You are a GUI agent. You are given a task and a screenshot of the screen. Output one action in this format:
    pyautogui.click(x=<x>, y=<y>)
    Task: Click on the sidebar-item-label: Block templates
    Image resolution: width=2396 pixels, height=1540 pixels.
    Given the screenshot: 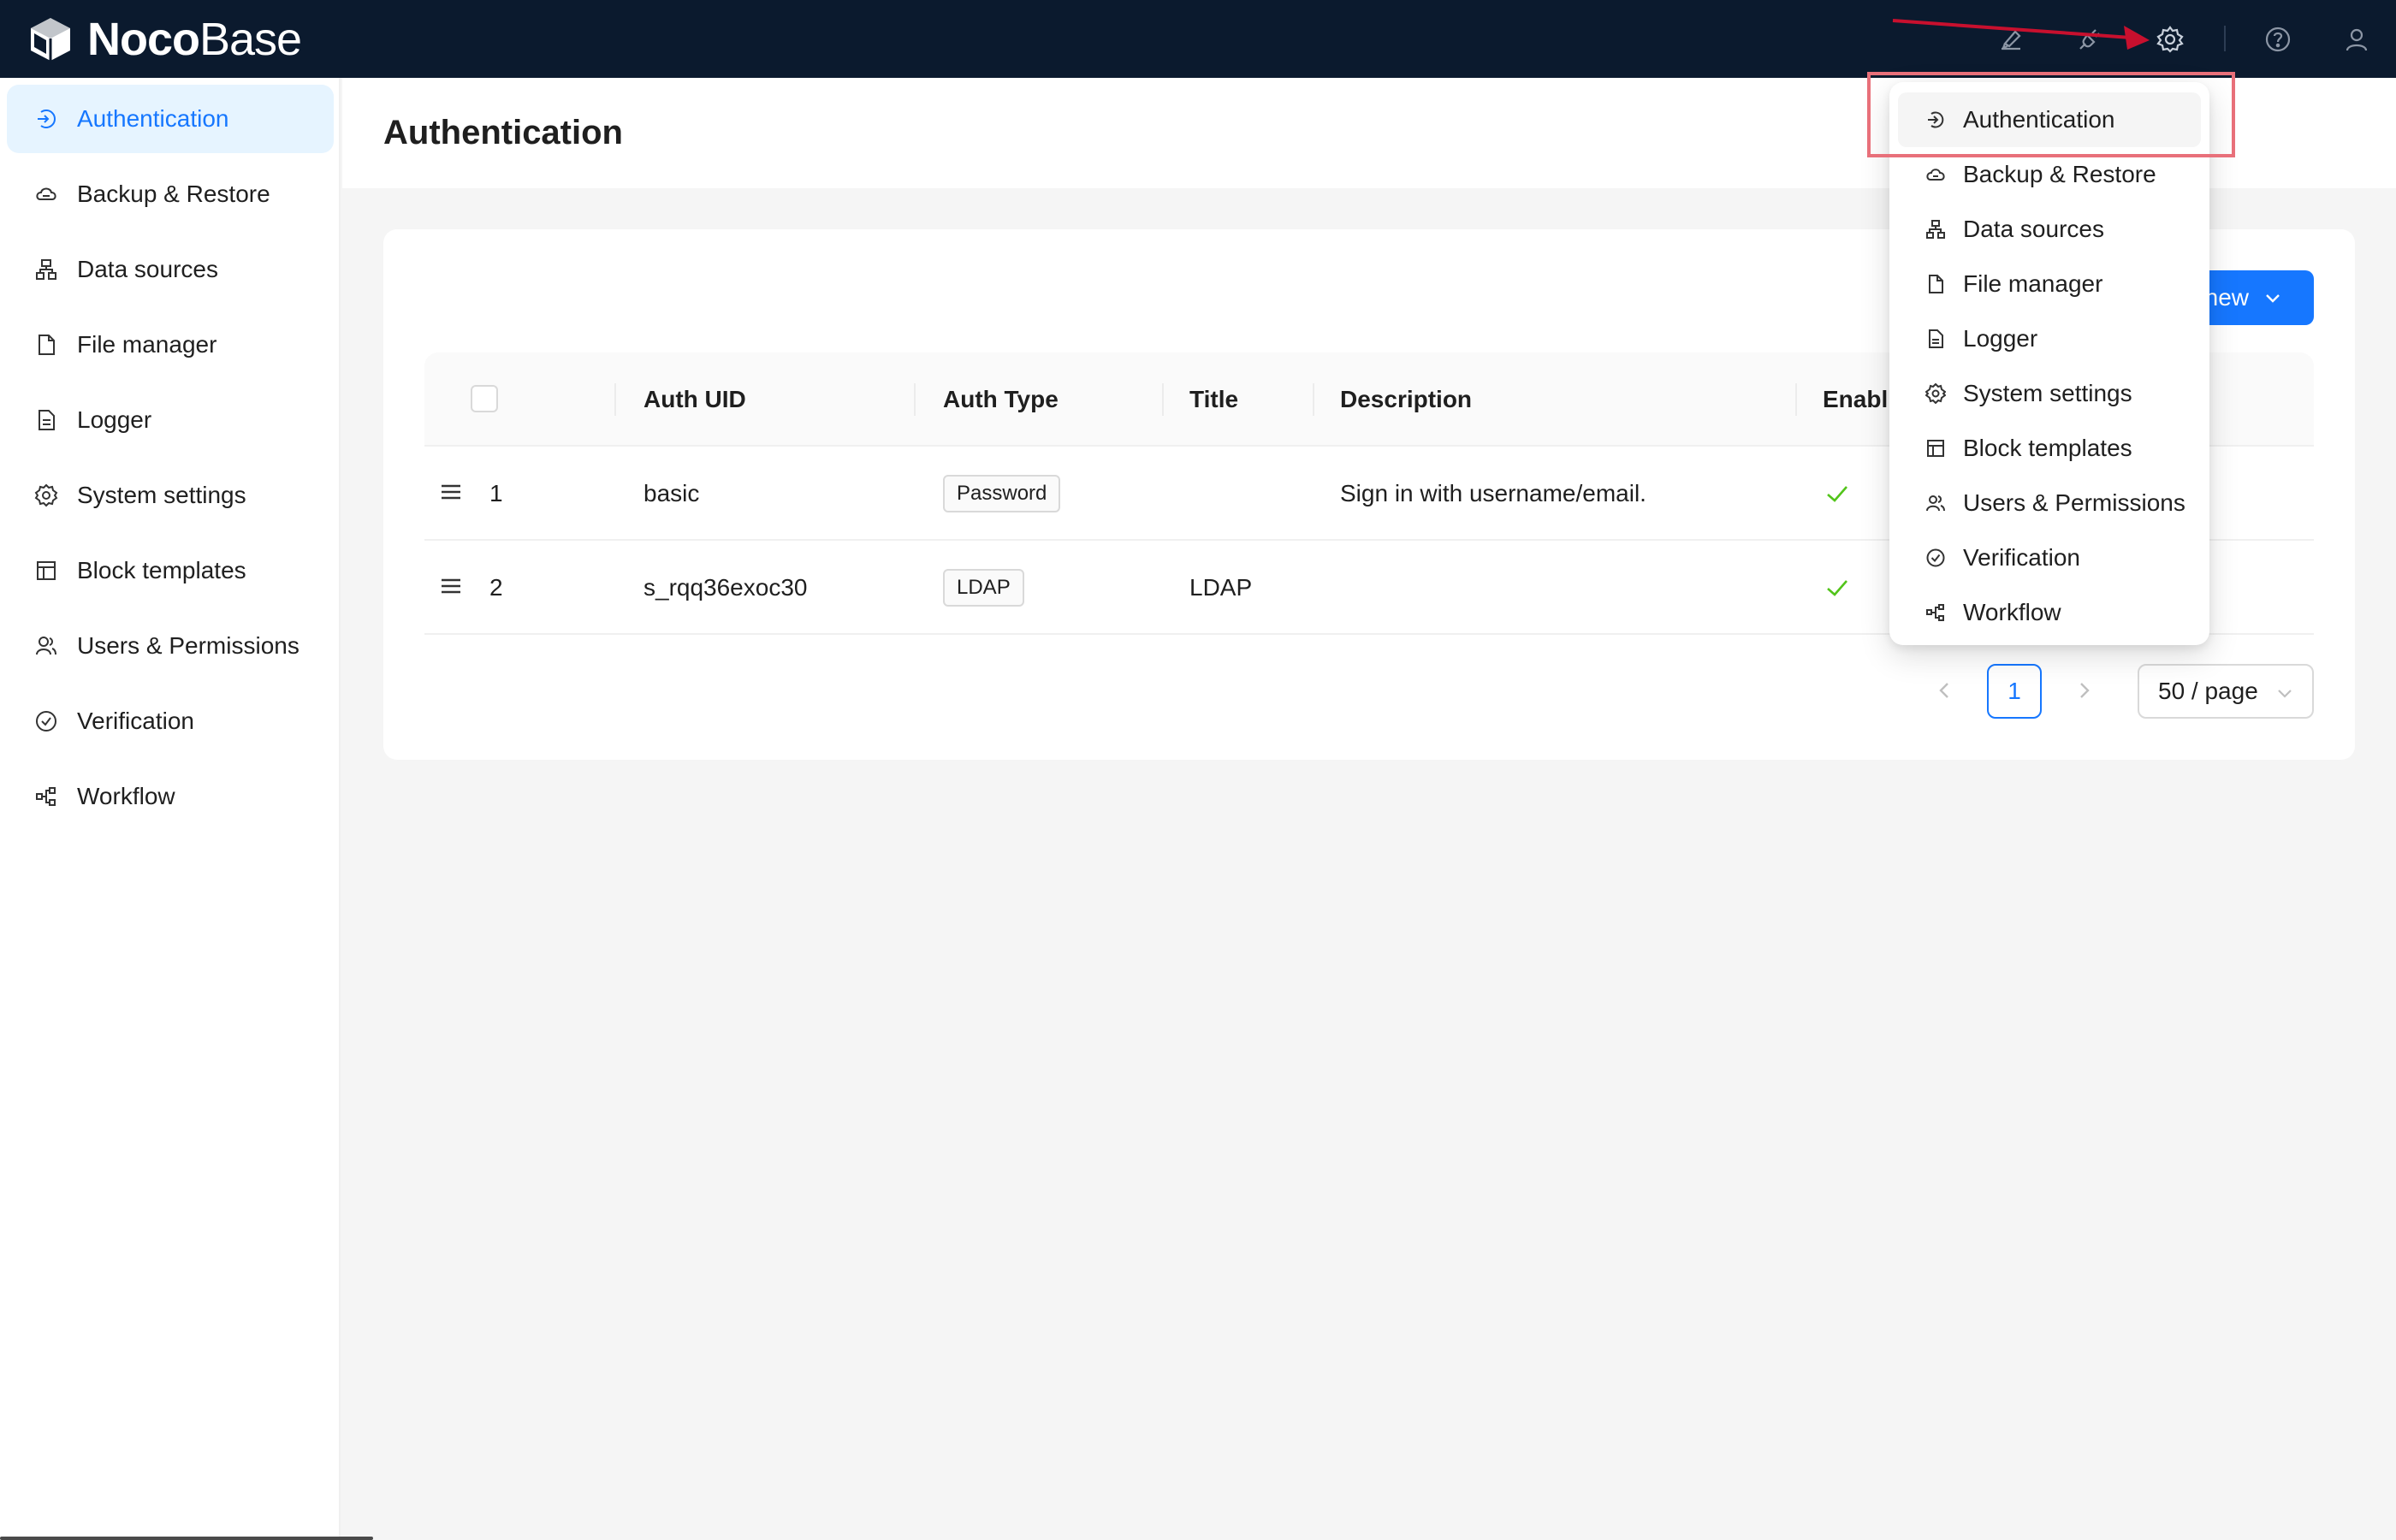 What is the action you would take?
    pyautogui.click(x=161, y=570)
    